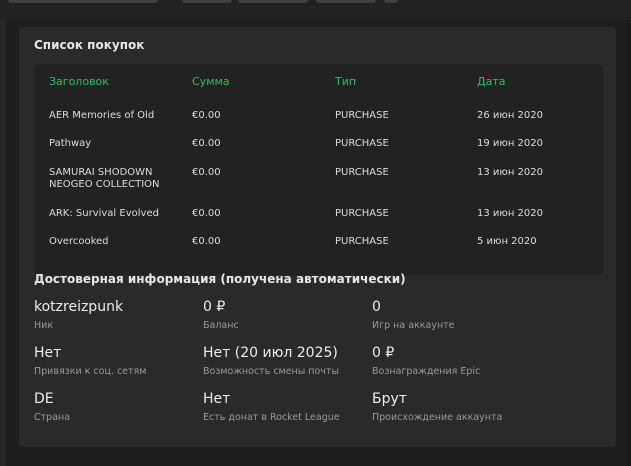 This screenshot has height=466, width=631. I want to click on row-title: AER Memories of Old, so click(102, 115).